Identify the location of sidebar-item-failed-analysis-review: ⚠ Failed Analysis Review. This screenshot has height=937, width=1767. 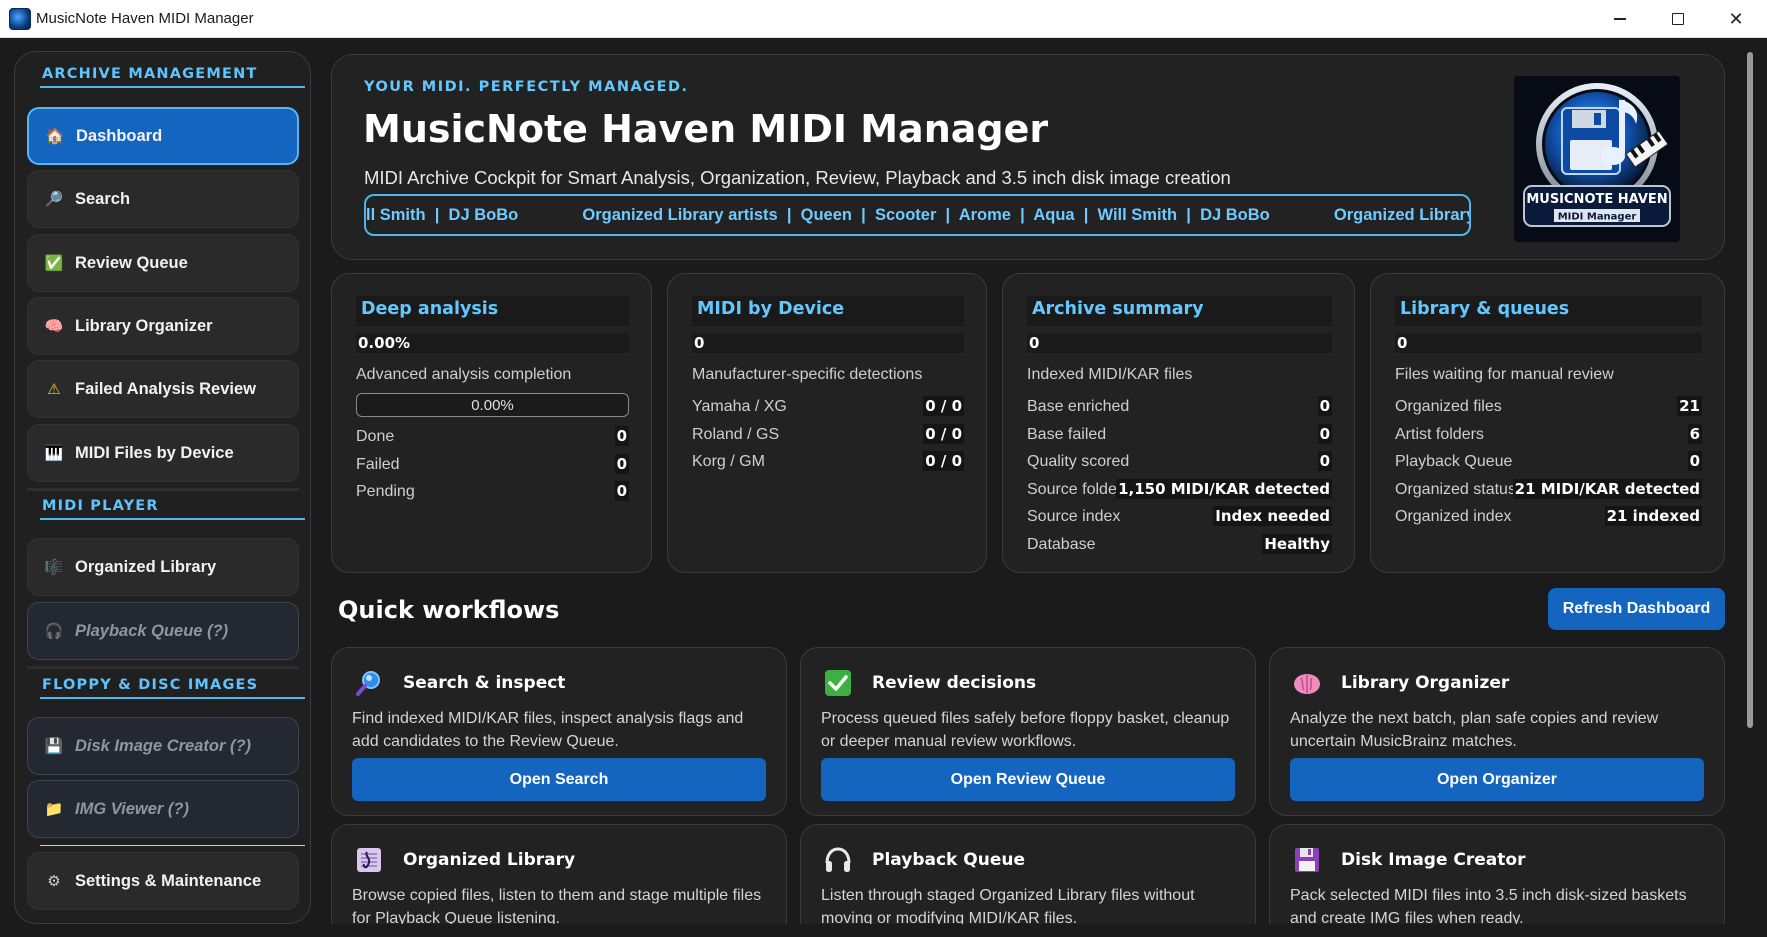
(163, 389).